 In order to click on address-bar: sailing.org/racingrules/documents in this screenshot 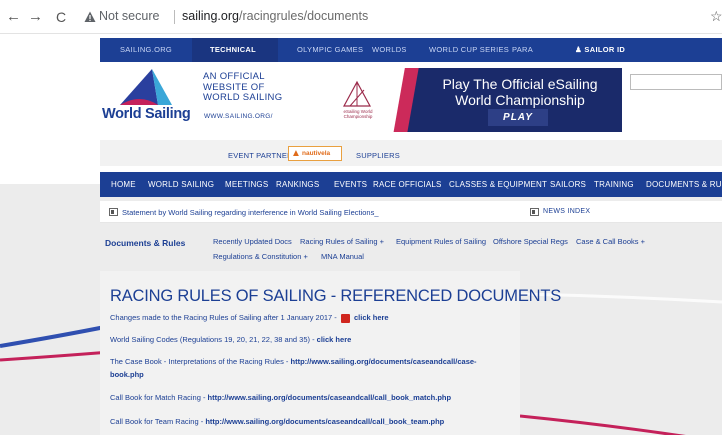, I will do `click(275, 16)`.